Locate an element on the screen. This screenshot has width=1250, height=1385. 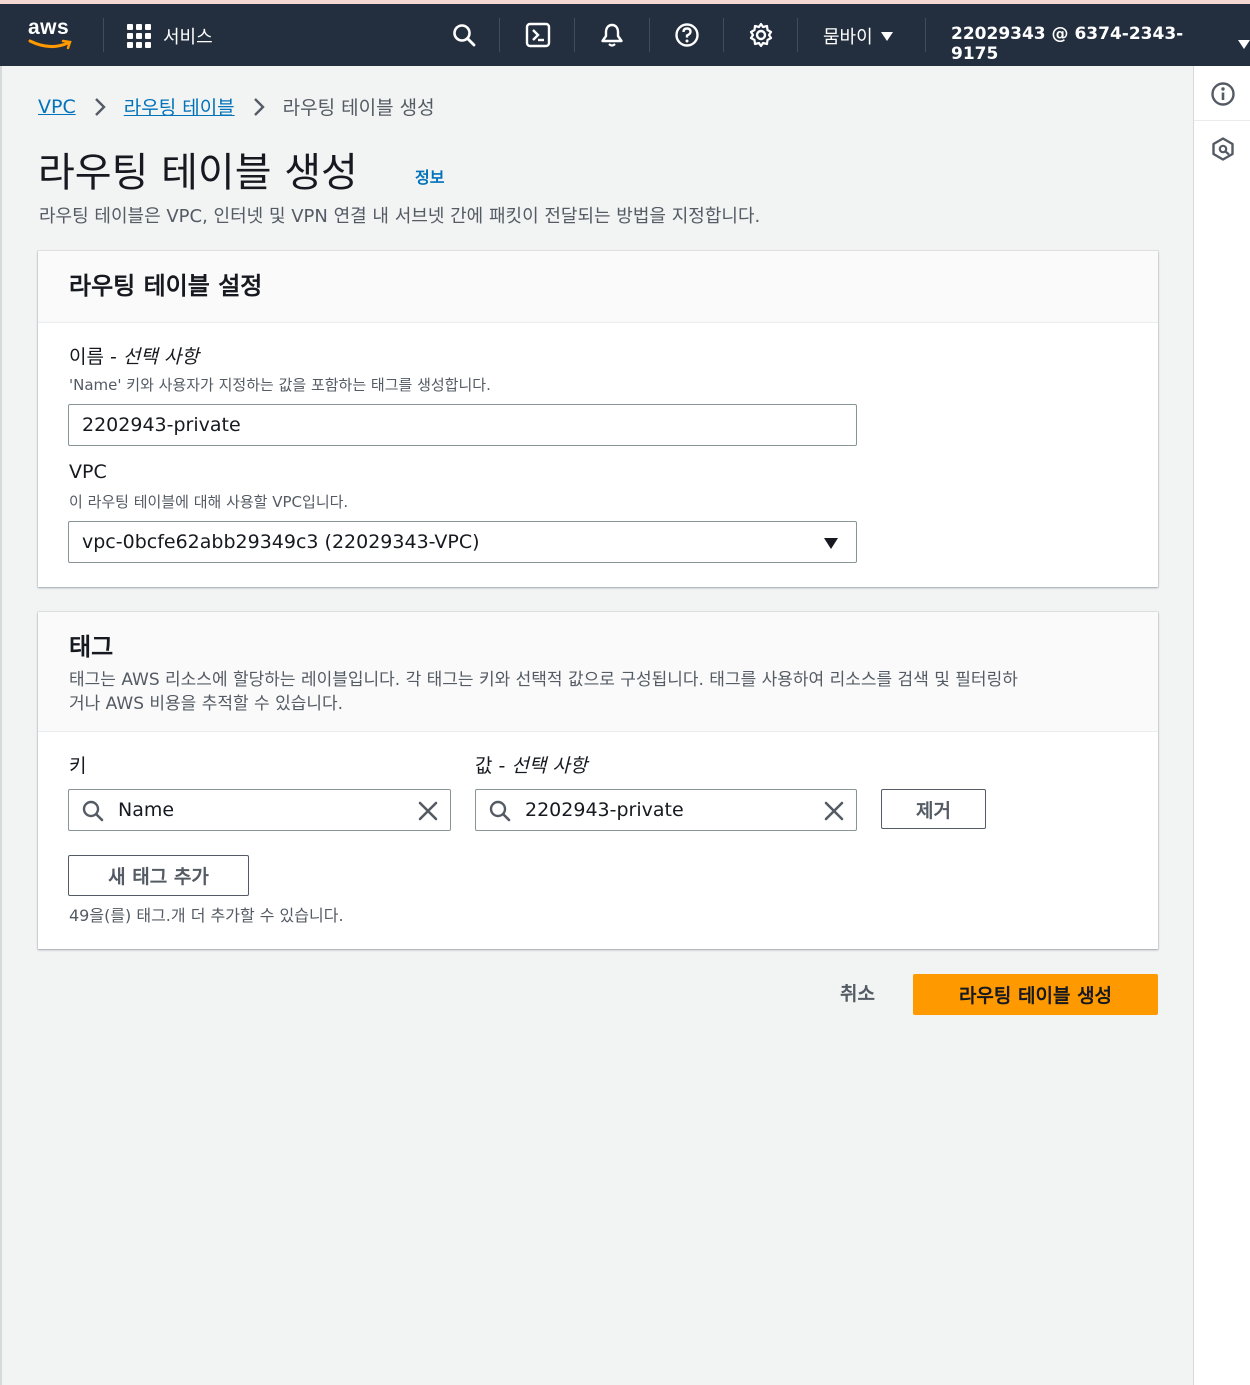
help-icon is located at coordinates (687, 35).